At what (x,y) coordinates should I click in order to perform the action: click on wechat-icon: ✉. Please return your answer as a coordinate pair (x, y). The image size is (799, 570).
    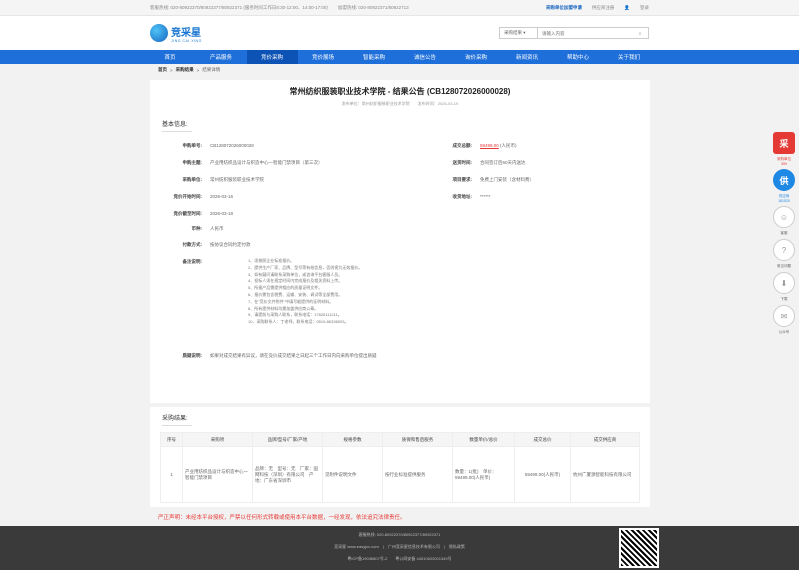
    Looking at the image, I should click on (784, 316).